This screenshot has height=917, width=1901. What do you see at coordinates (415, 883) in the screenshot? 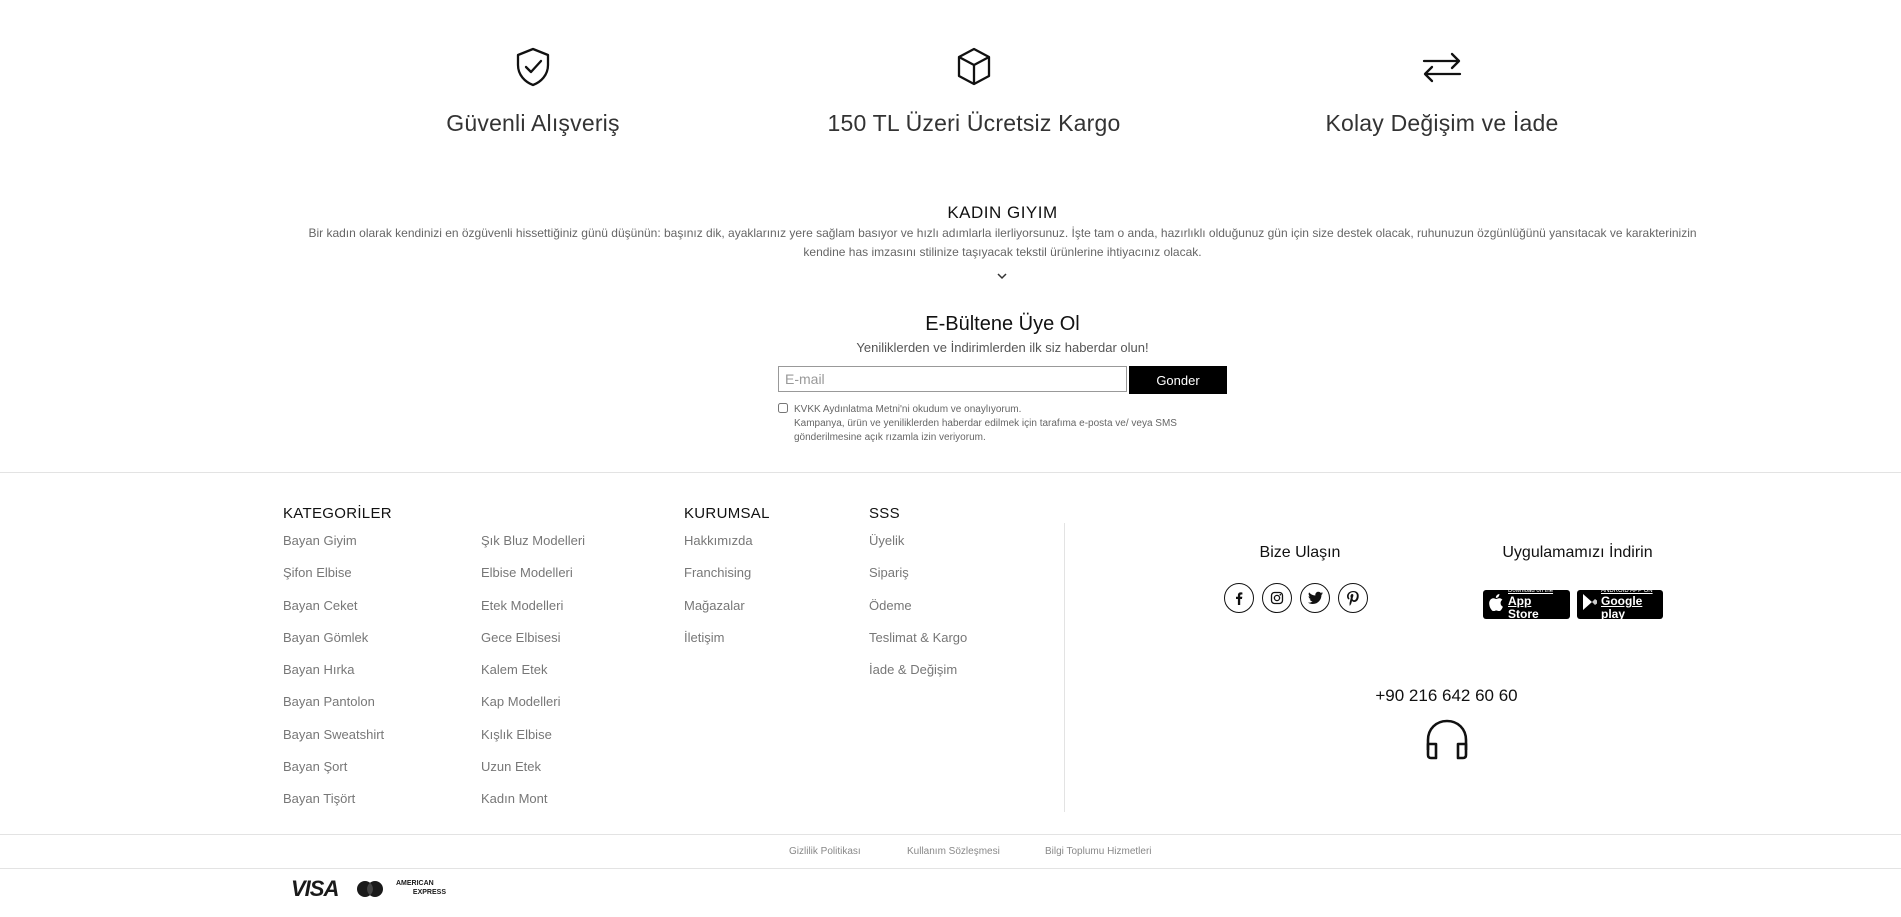
I see `amex-line1: AMERICAN` at bounding box center [415, 883].